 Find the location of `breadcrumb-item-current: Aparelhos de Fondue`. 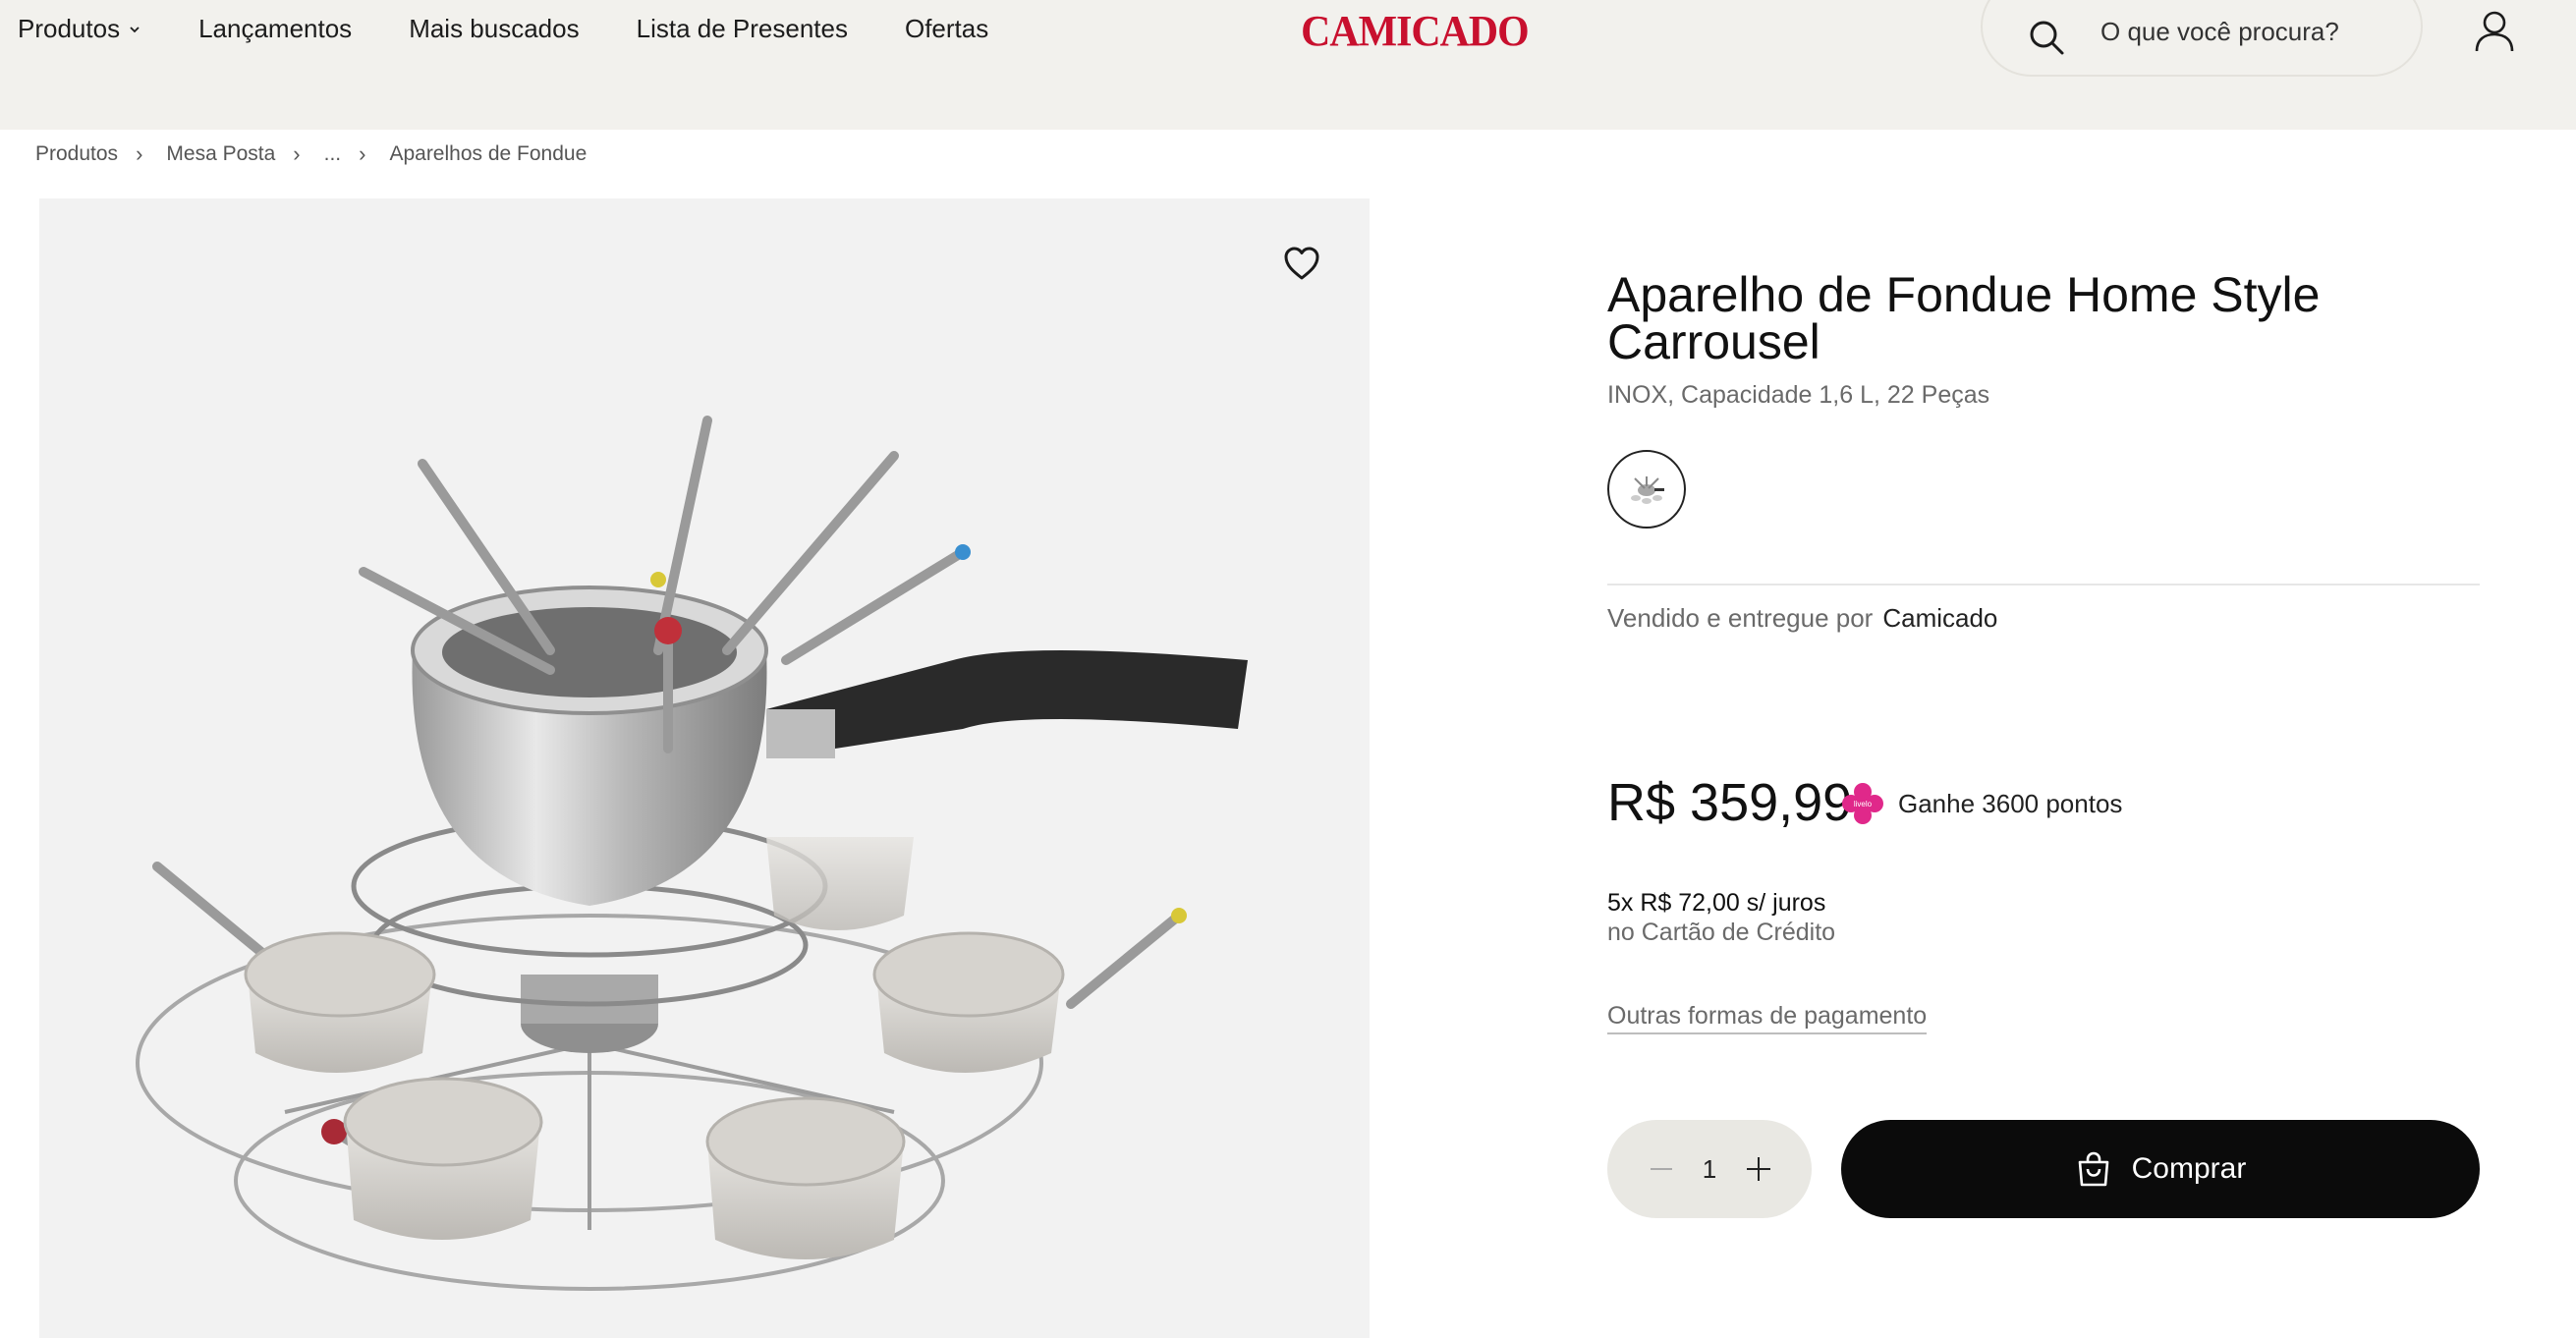

breadcrumb-item-current: Aparelhos de Fondue is located at coordinates (488, 153).